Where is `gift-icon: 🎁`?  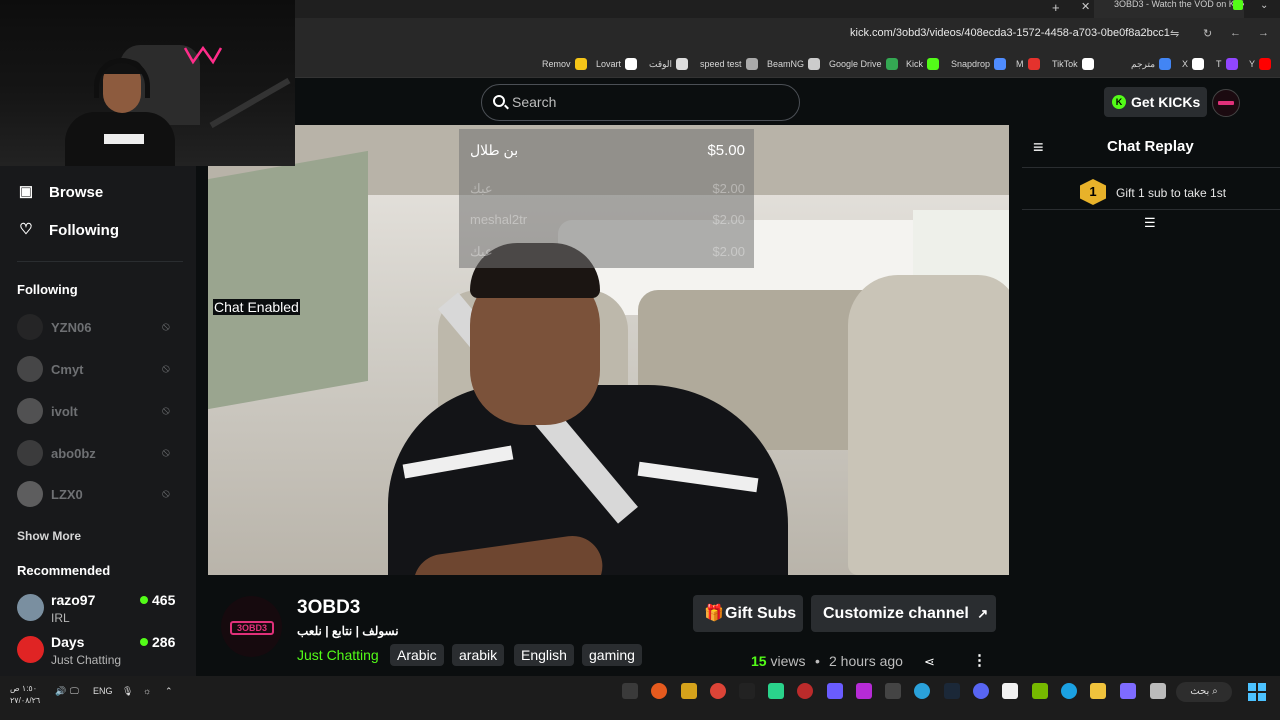
gift-icon: 🎁 is located at coordinates (714, 613).